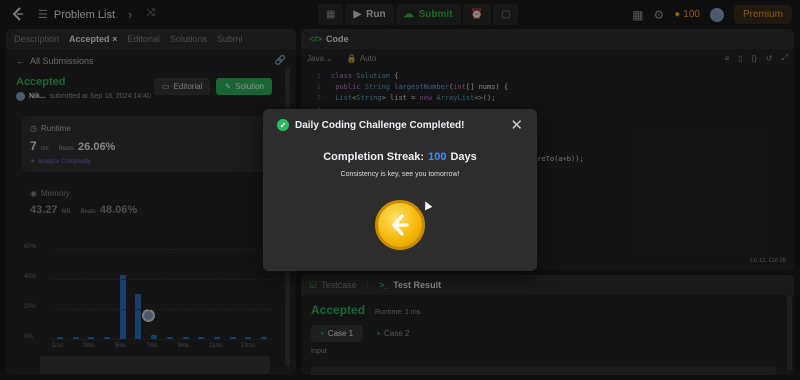  I want to click on leetcode-coin-icon, so click(400, 225).